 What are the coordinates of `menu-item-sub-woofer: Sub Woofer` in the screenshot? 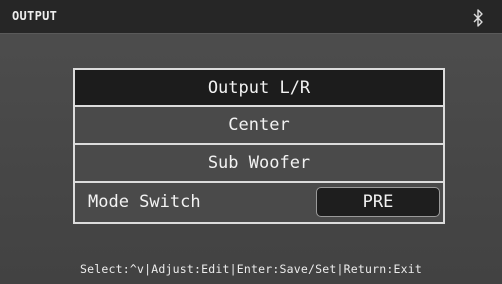 It's located at (259, 164).